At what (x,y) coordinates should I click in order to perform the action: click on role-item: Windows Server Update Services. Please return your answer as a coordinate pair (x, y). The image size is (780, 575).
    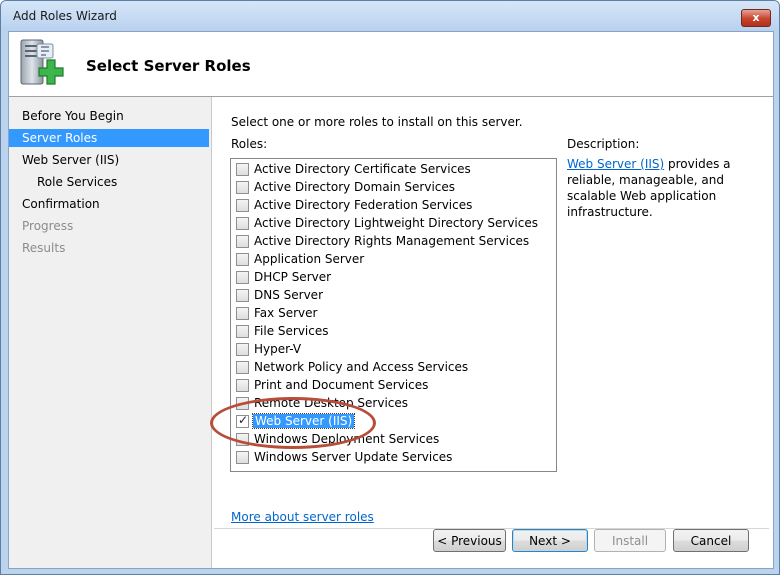
    Looking at the image, I should click on (393, 457).